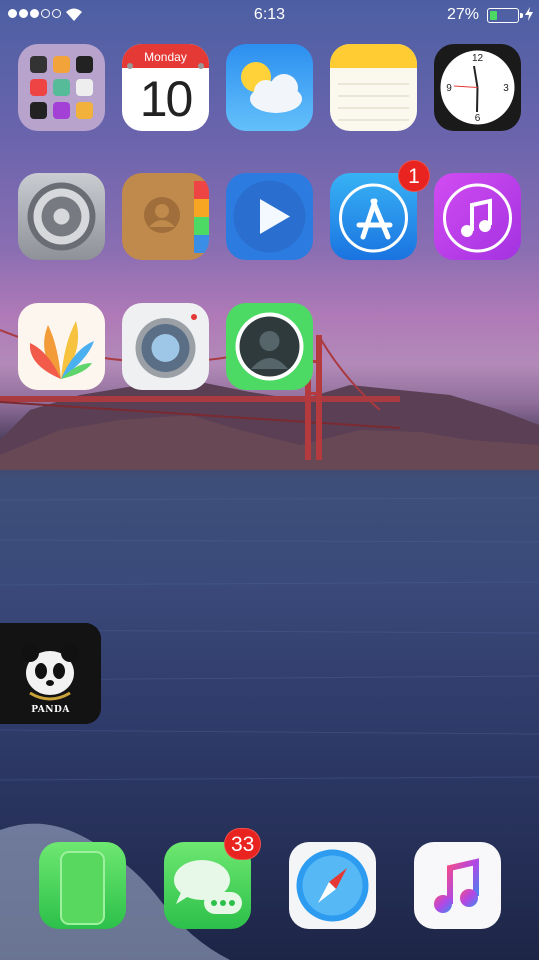 The width and height of the screenshot is (539, 960). Describe the element at coordinates (165, 57) in the screenshot. I see `calendar-weekday: Monday` at that location.